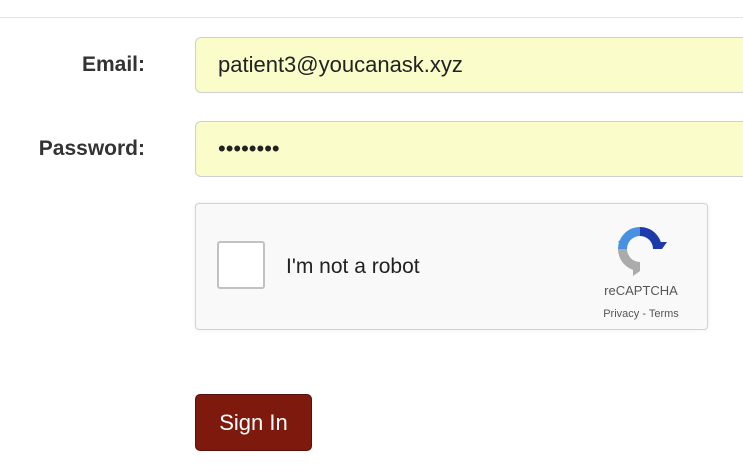 The width and height of the screenshot is (743, 472). What do you see at coordinates (113, 64) in the screenshot?
I see `email-label: Email:` at bounding box center [113, 64].